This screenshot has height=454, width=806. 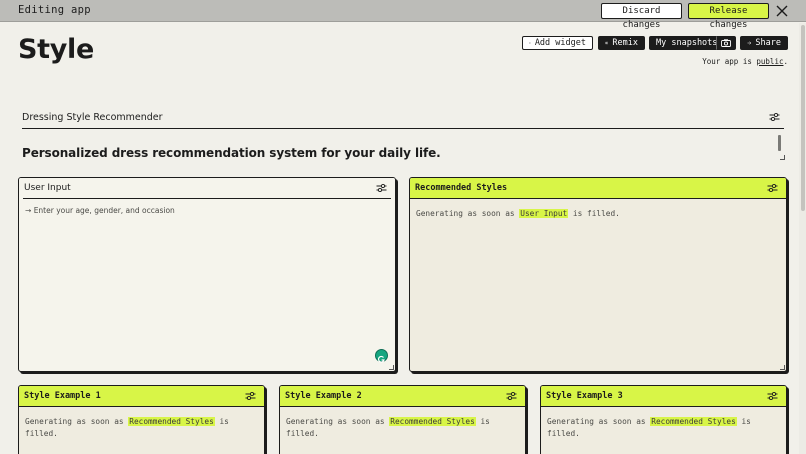 I want to click on style-example-title: Style Example 2, so click(x=323, y=396).